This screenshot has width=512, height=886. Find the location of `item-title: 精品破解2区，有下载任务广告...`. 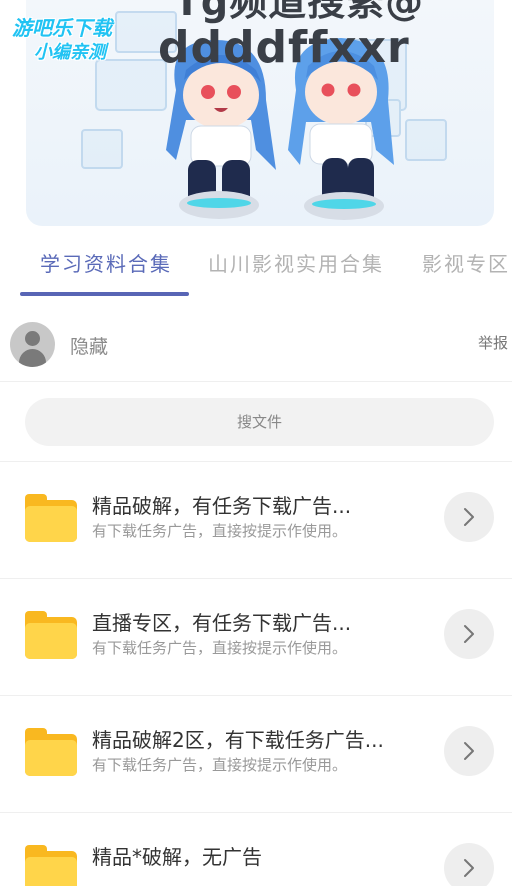

item-title: 精品破解2区，有下载任务广告... is located at coordinates (238, 740).